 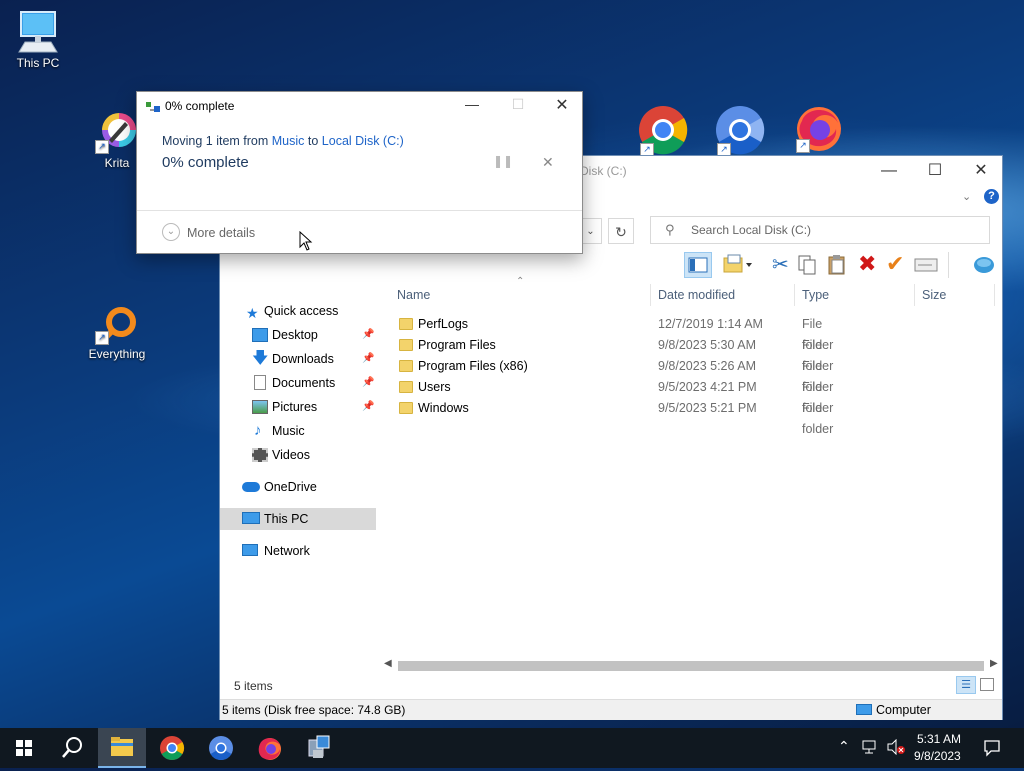 What do you see at coordinates (298, 455) in the screenshot?
I see `nav-item-videos: Videos` at bounding box center [298, 455].